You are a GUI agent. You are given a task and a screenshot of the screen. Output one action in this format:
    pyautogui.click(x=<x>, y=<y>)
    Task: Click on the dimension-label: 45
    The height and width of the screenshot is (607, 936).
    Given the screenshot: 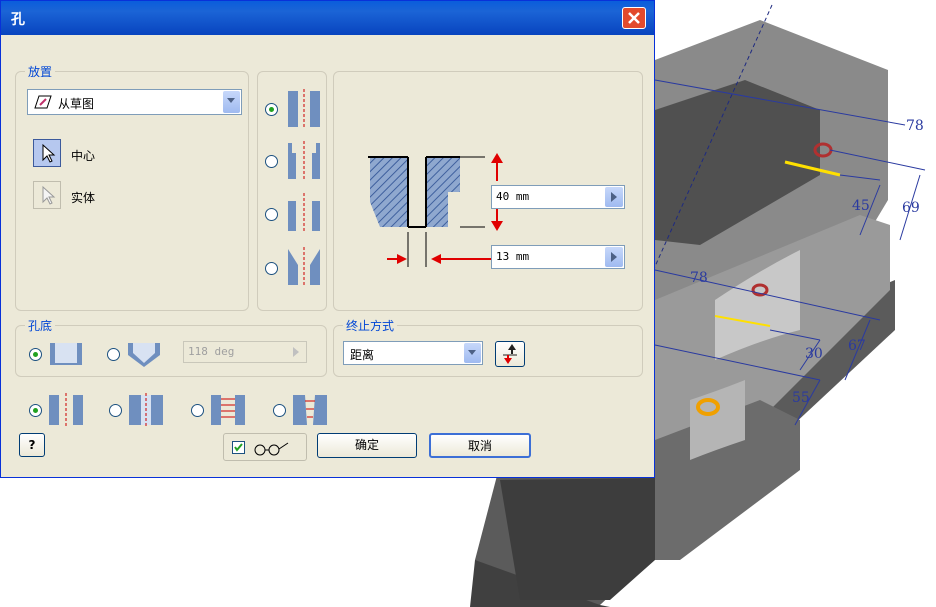 What is the action you would take?
    pyautogui.click(x=861, y=206)
    